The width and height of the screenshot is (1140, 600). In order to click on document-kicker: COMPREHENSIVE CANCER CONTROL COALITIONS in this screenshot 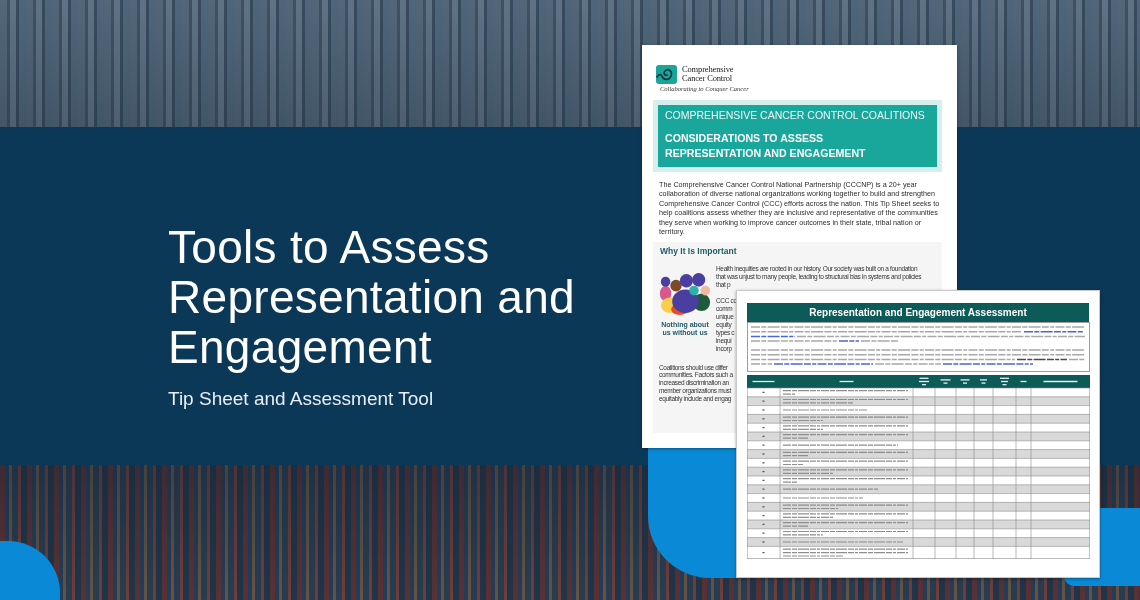, I will do `click(795, 115)`.